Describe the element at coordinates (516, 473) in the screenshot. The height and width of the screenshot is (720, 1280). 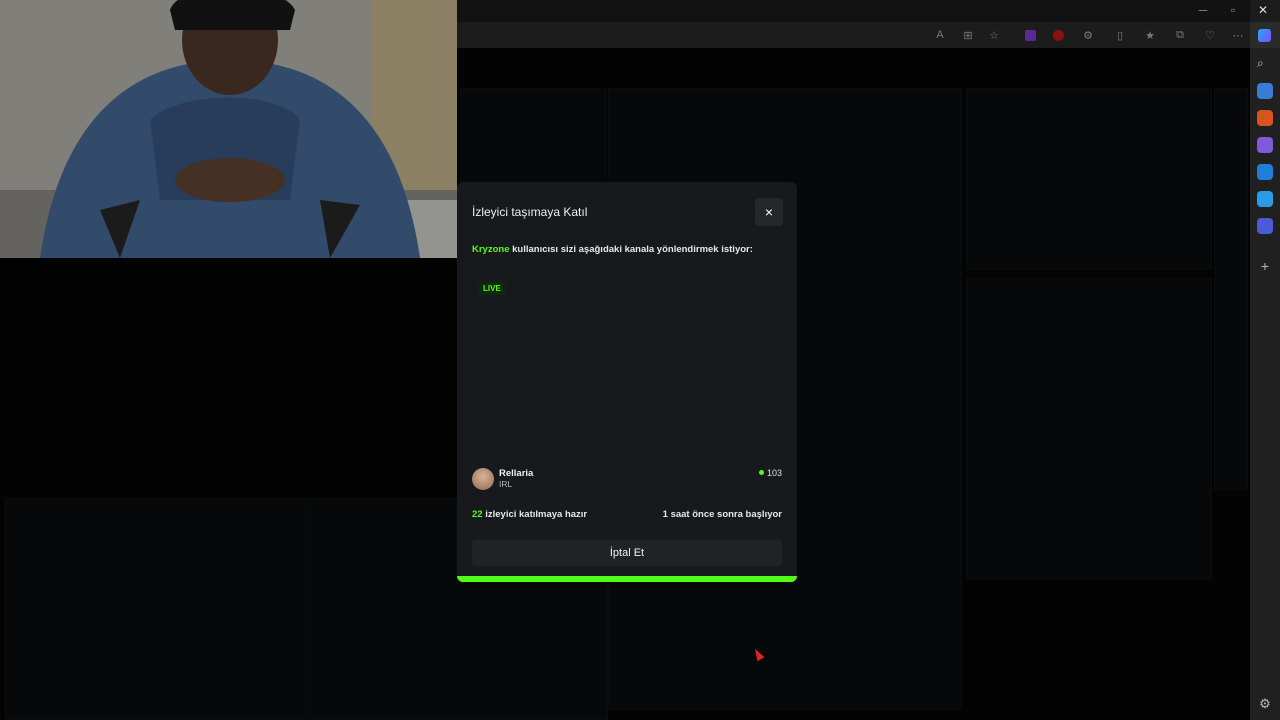
I see `channel-name: Rellaria` at that location.